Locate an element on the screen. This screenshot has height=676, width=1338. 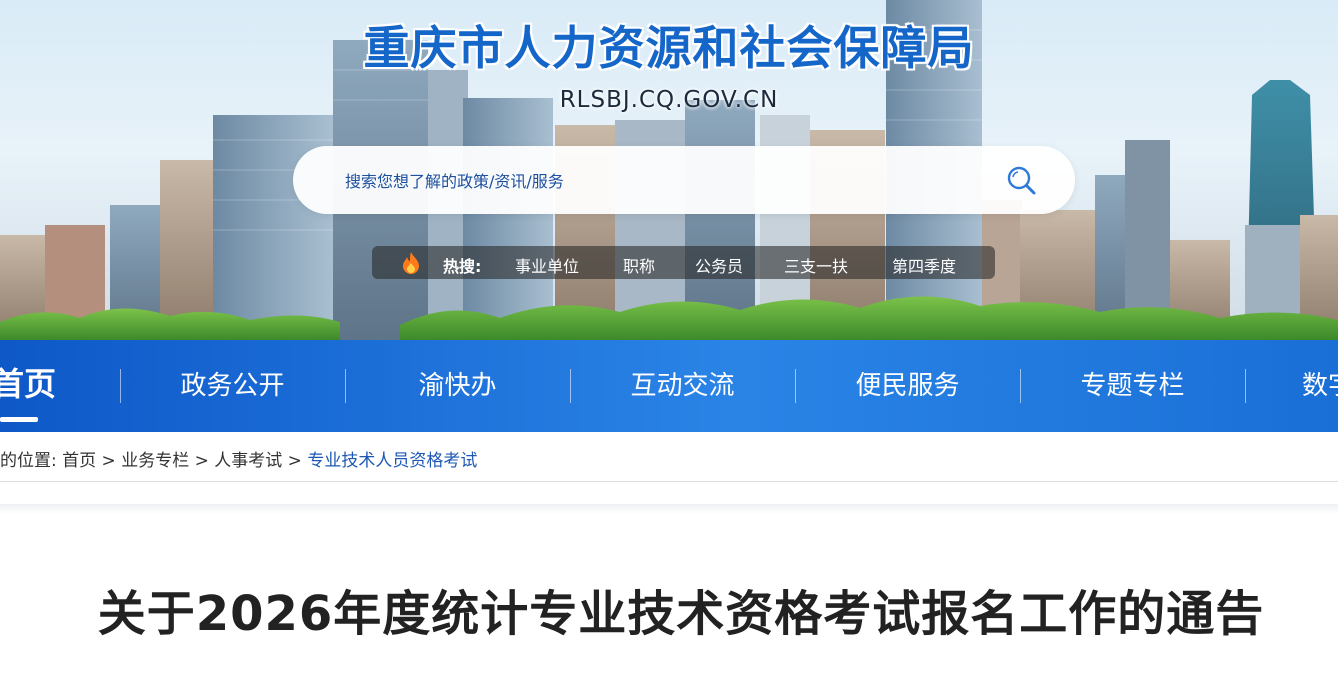
hot-search-bar: 热搜: 事业单位 职称 公务员 三支一扶 第四季度 is located at coordinates (683, 262).